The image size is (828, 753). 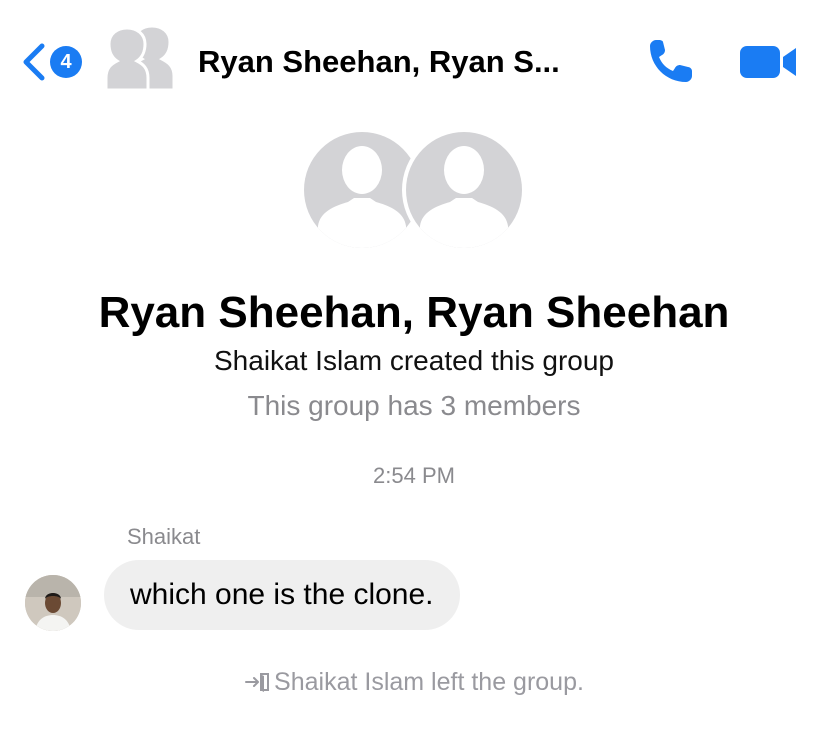 I want to click on phone-icon, so click(x=670, y=61).